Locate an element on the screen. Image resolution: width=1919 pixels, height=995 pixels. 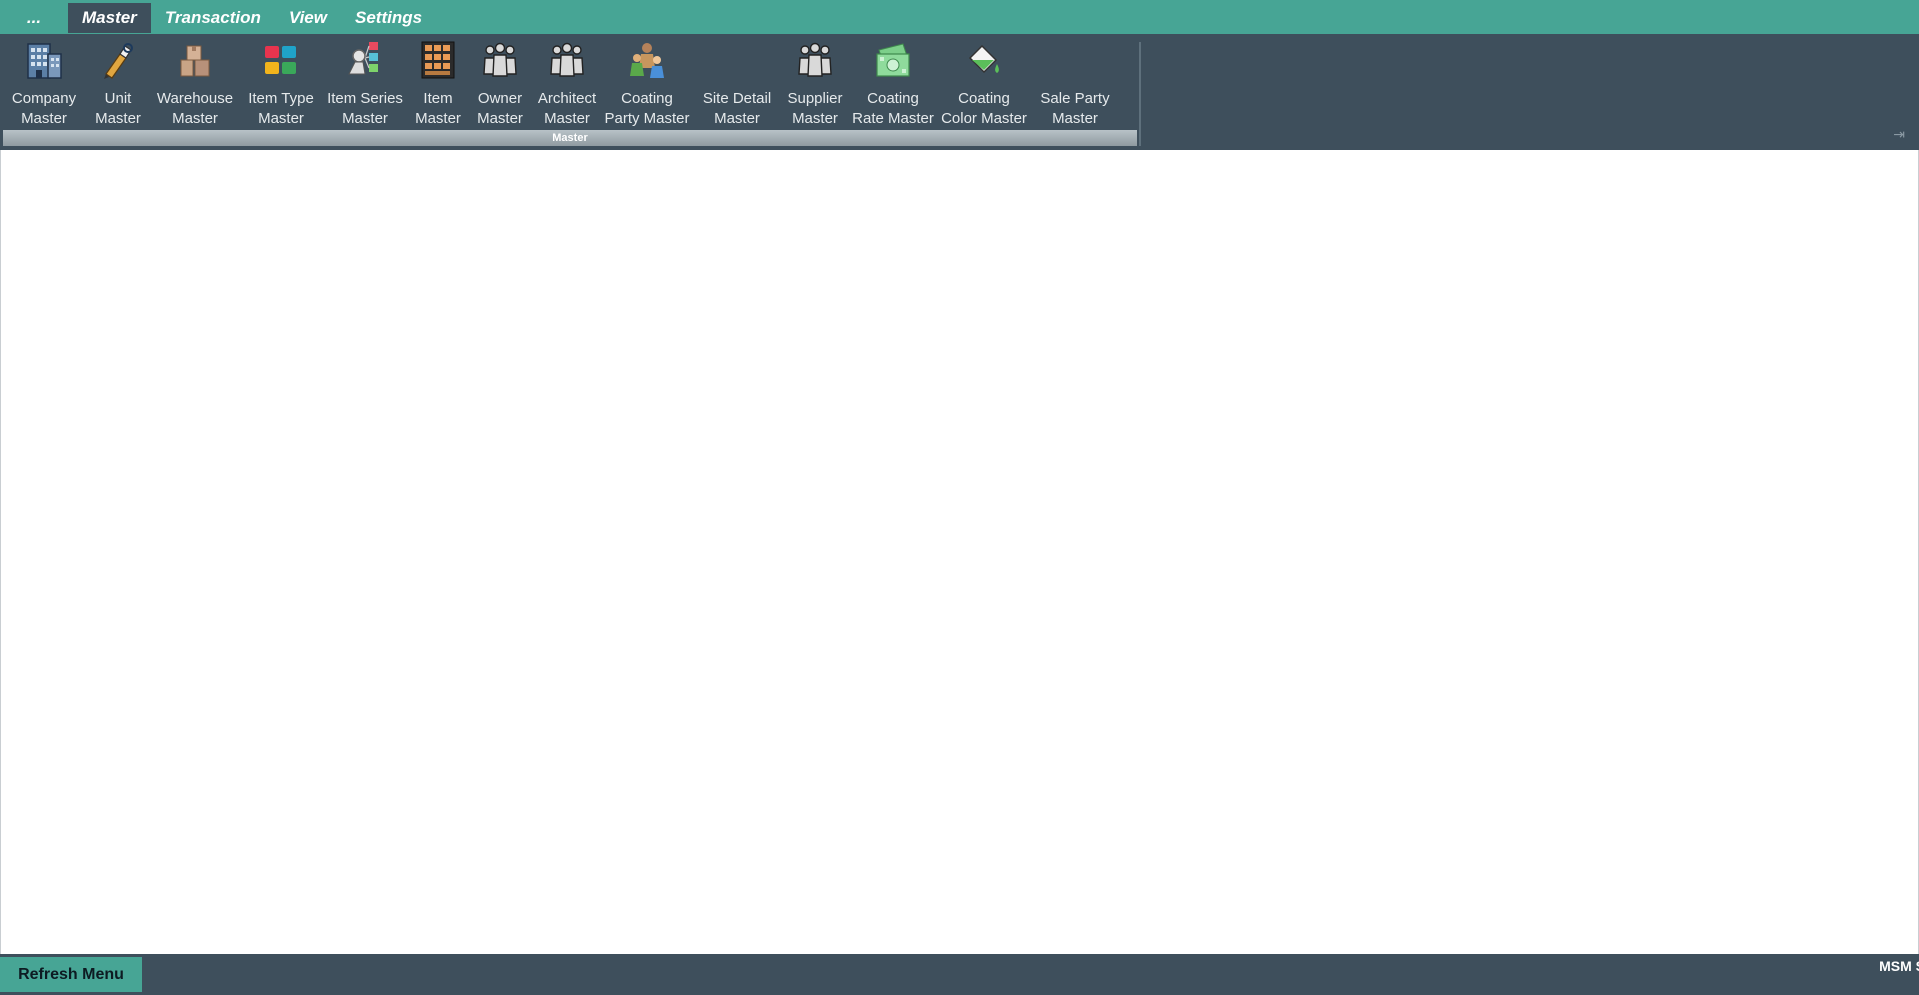
item-master-button: Item Master is located at coordinates (438, 81).